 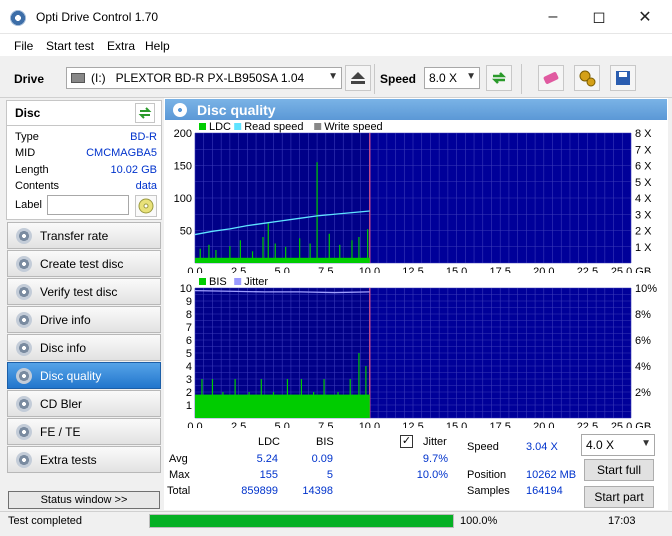 What do you see at coordinates (189, 354) in the screenshot?
I see `y-tick-label: 5` at bounding box center [189, 354].